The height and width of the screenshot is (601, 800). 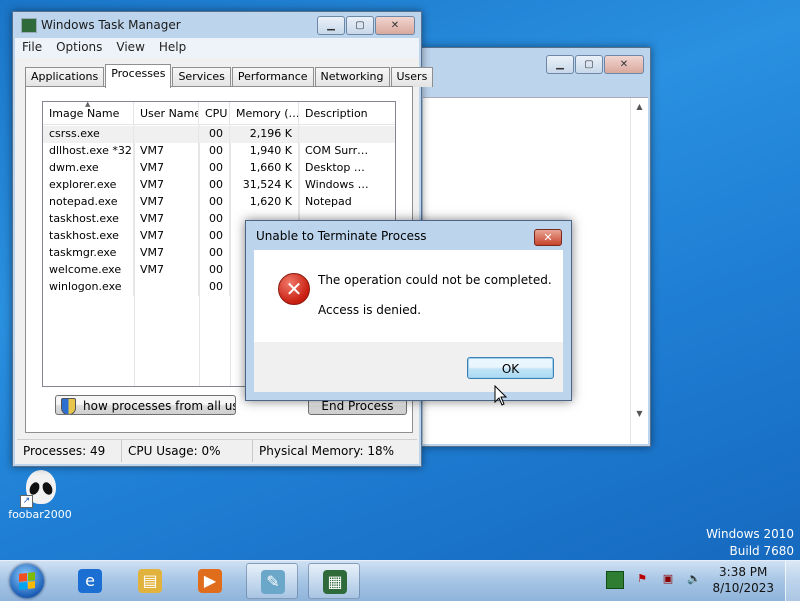 What do you see at coordinates (743, 588) in the screenshot?
I see `clock-date: 8/10/2023` at bounding box center [743, 588].